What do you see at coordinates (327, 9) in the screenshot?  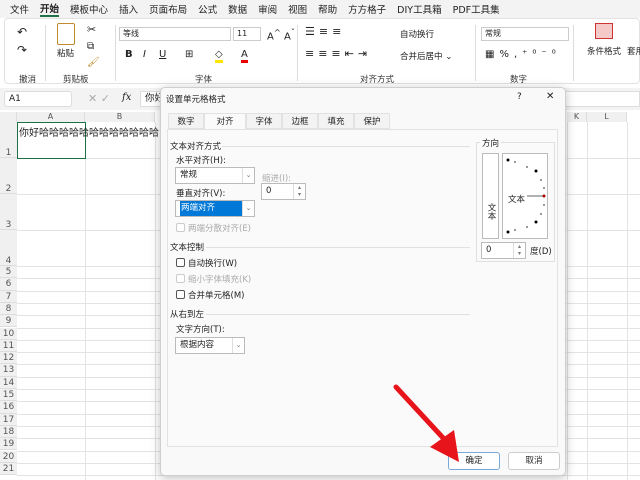 I see `menu-9: 帮助` at bounding box center [327, 9].